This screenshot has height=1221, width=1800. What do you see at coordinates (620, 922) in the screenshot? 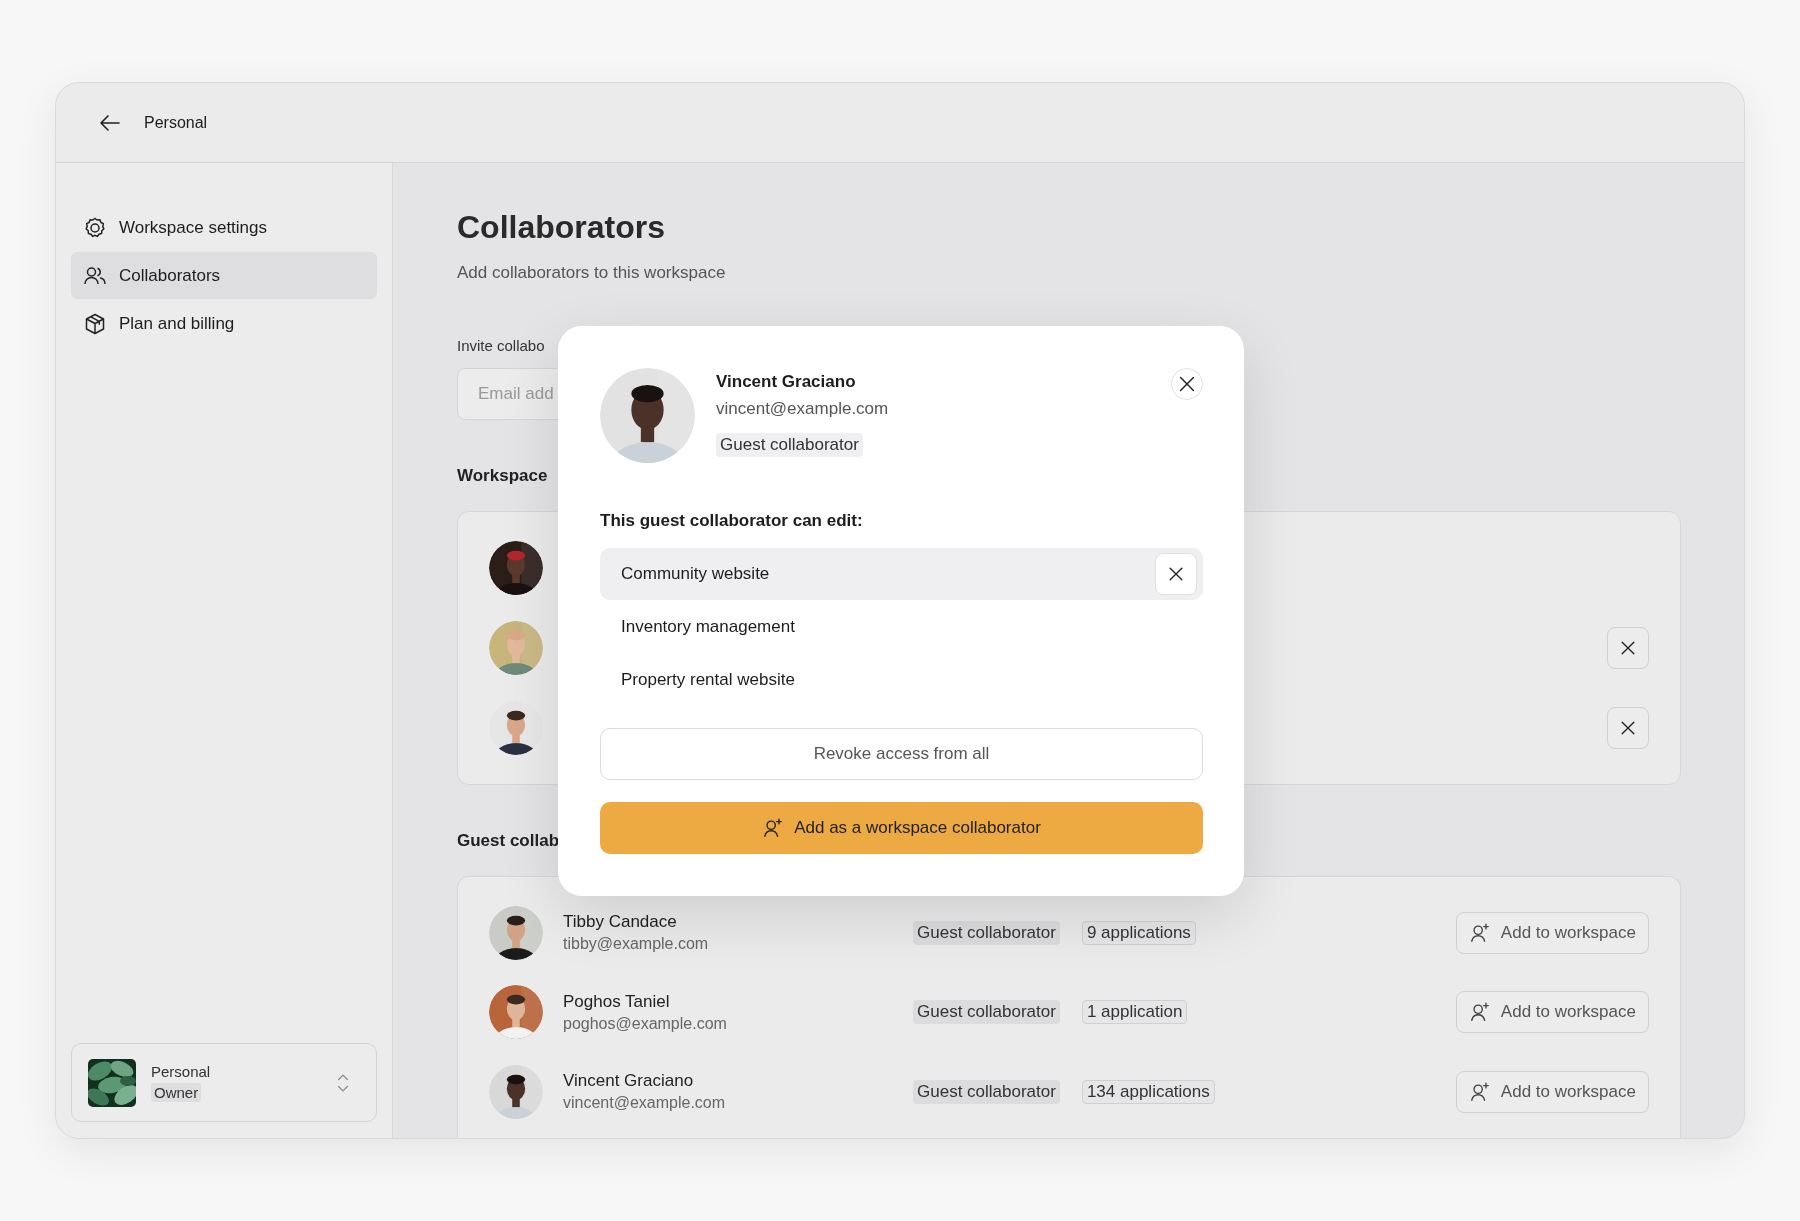
I see `guest-name: Tibby Candace` at bounding box center [620, 922].